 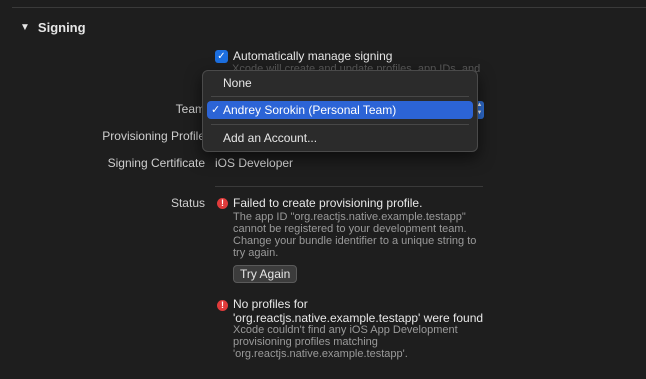 I want to click on section-title: Signing, so click(x=61, y=27).